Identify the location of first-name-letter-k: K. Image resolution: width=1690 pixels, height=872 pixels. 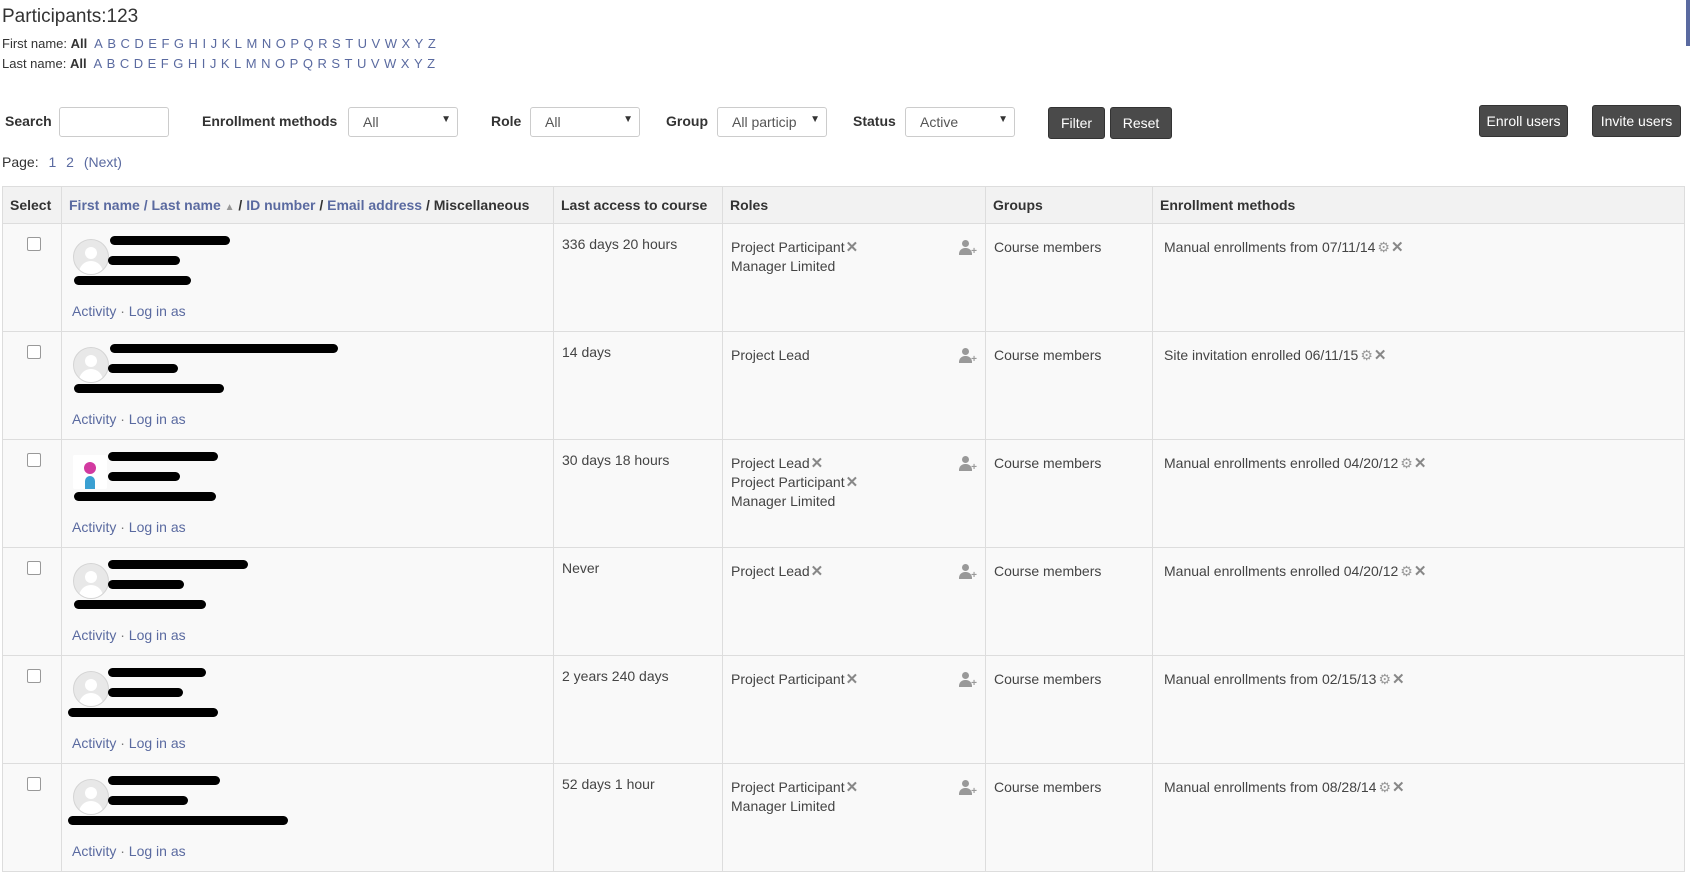
(226, 43).